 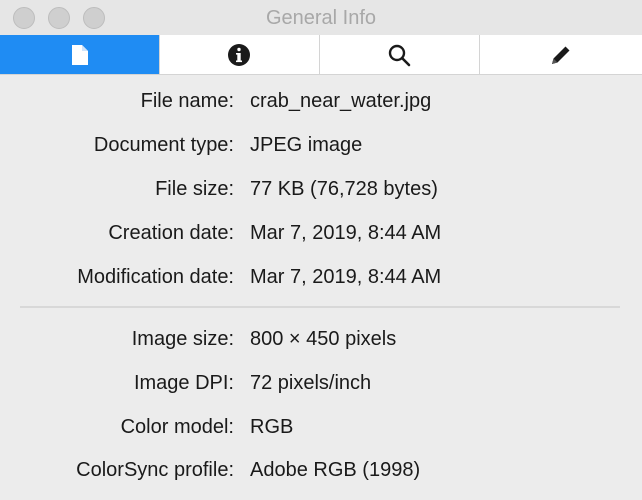 I want to click on title-bar: General Info, so click(x=321, y=17).